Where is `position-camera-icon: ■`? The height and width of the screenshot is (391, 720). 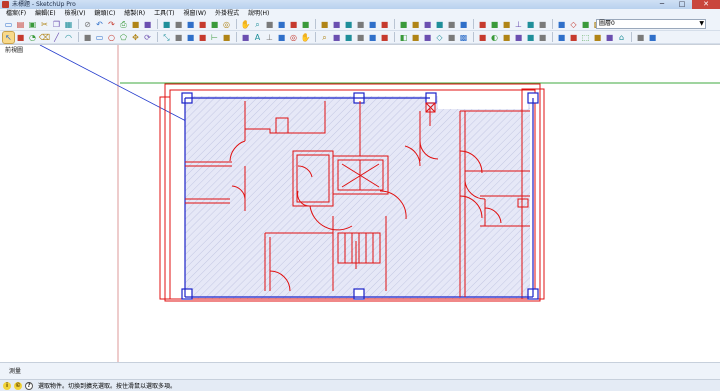
position-camera-icon: ■ is located at coordinates (384, 24).